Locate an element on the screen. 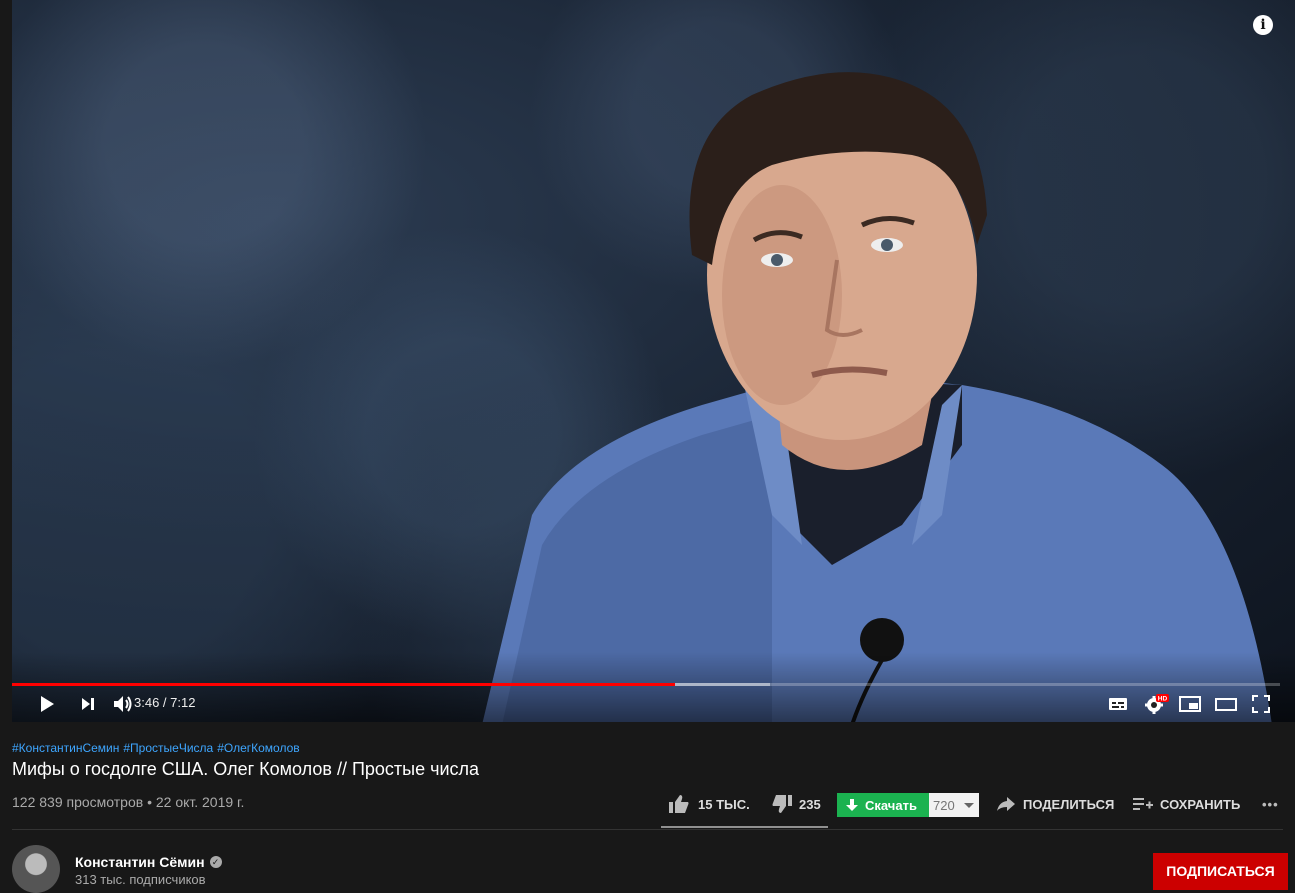  subtitles-button is located at coordinates (1118, 704).